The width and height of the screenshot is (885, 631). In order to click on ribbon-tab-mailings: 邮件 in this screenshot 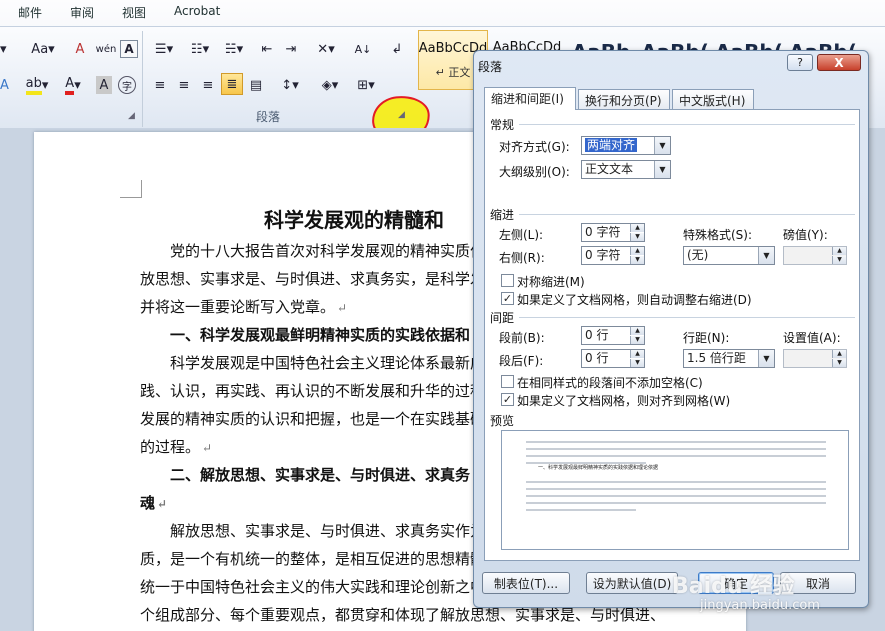, I will do `click(30, 12)`.